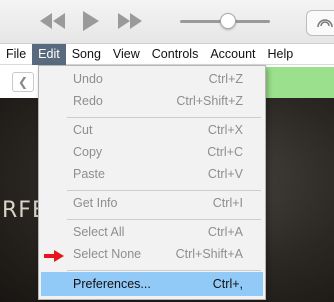 The height and width of the screenshot is (302, 334). What do you see at coordinates (228, 21) in the screenshot?
I see `volume-slider-knob` at bounding box center [228, 21].